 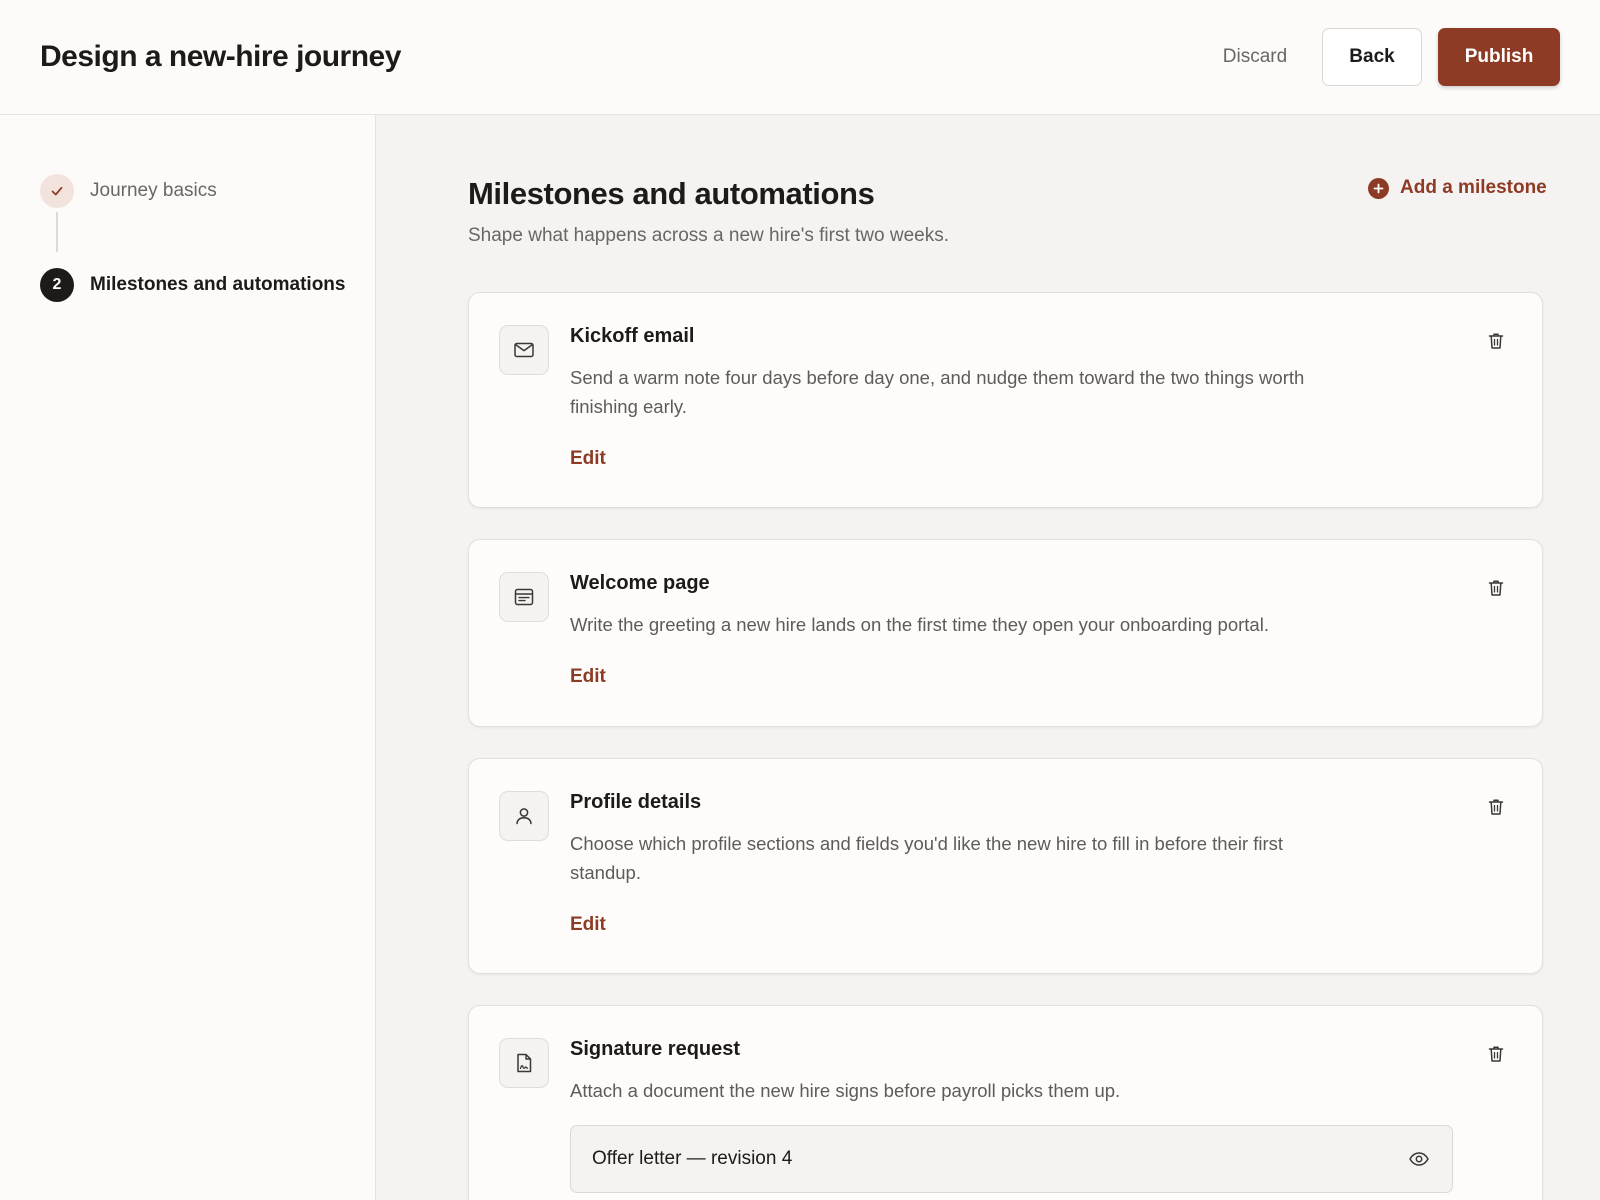 What do you see at coordinates (655, 1049) in the screenshot?
I see `card-title: Signature request` at bounding box center [655, 1049].